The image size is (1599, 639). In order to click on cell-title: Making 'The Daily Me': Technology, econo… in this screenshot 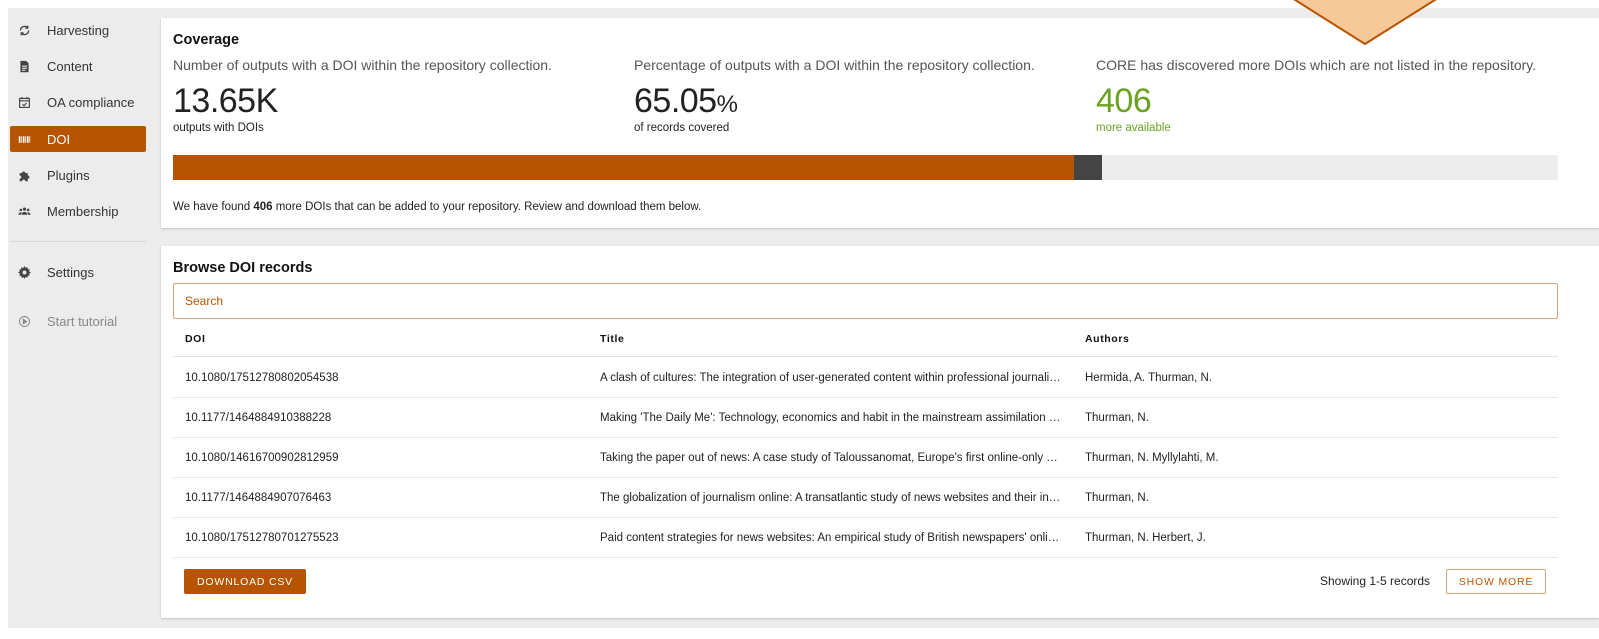, I will do `click(831, 418)`.